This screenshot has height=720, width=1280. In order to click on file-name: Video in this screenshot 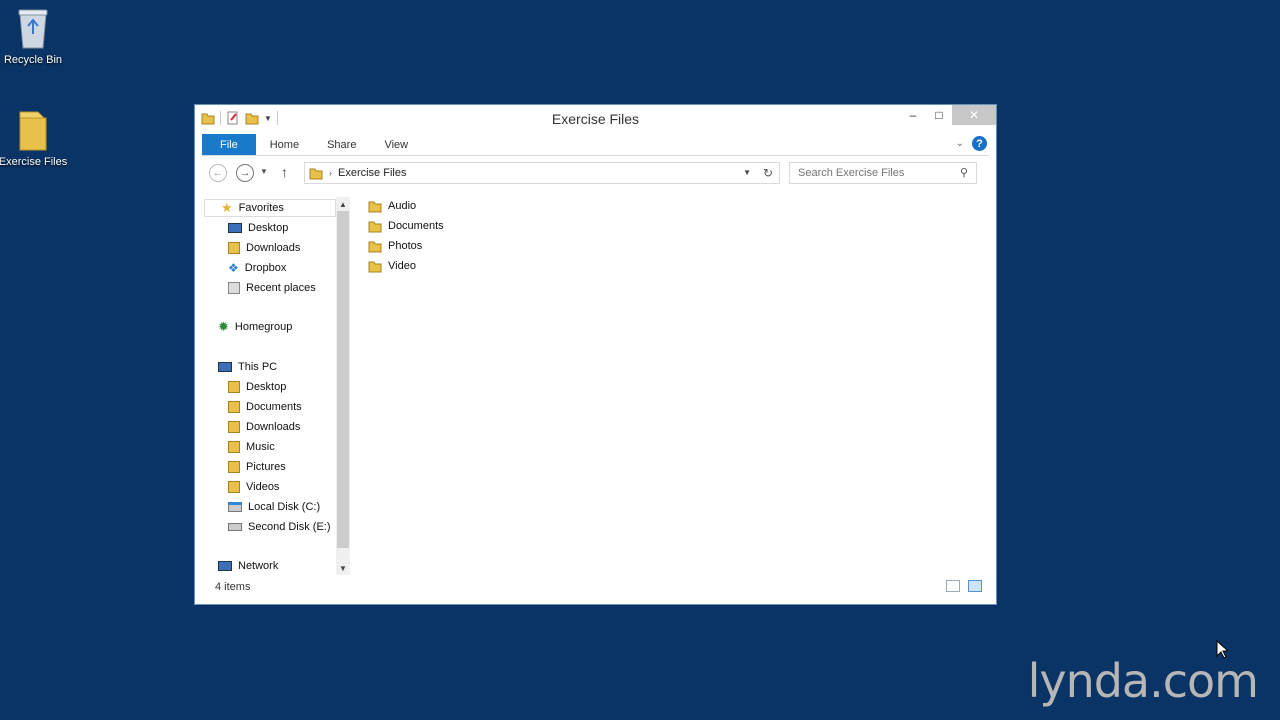, I will do `click(402, 266)`.